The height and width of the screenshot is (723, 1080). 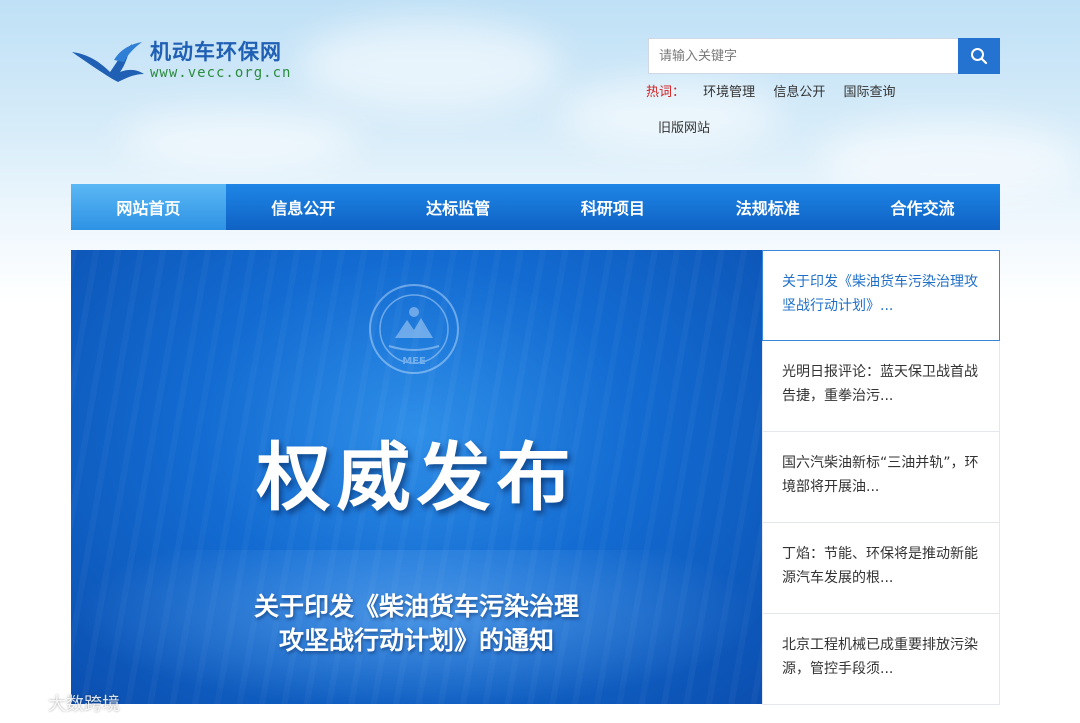 I want to click on banner-subtitle: 关于印发《柴油货车污染治理 攻坚战行动计划》的通知, so click(x=416, y=624).